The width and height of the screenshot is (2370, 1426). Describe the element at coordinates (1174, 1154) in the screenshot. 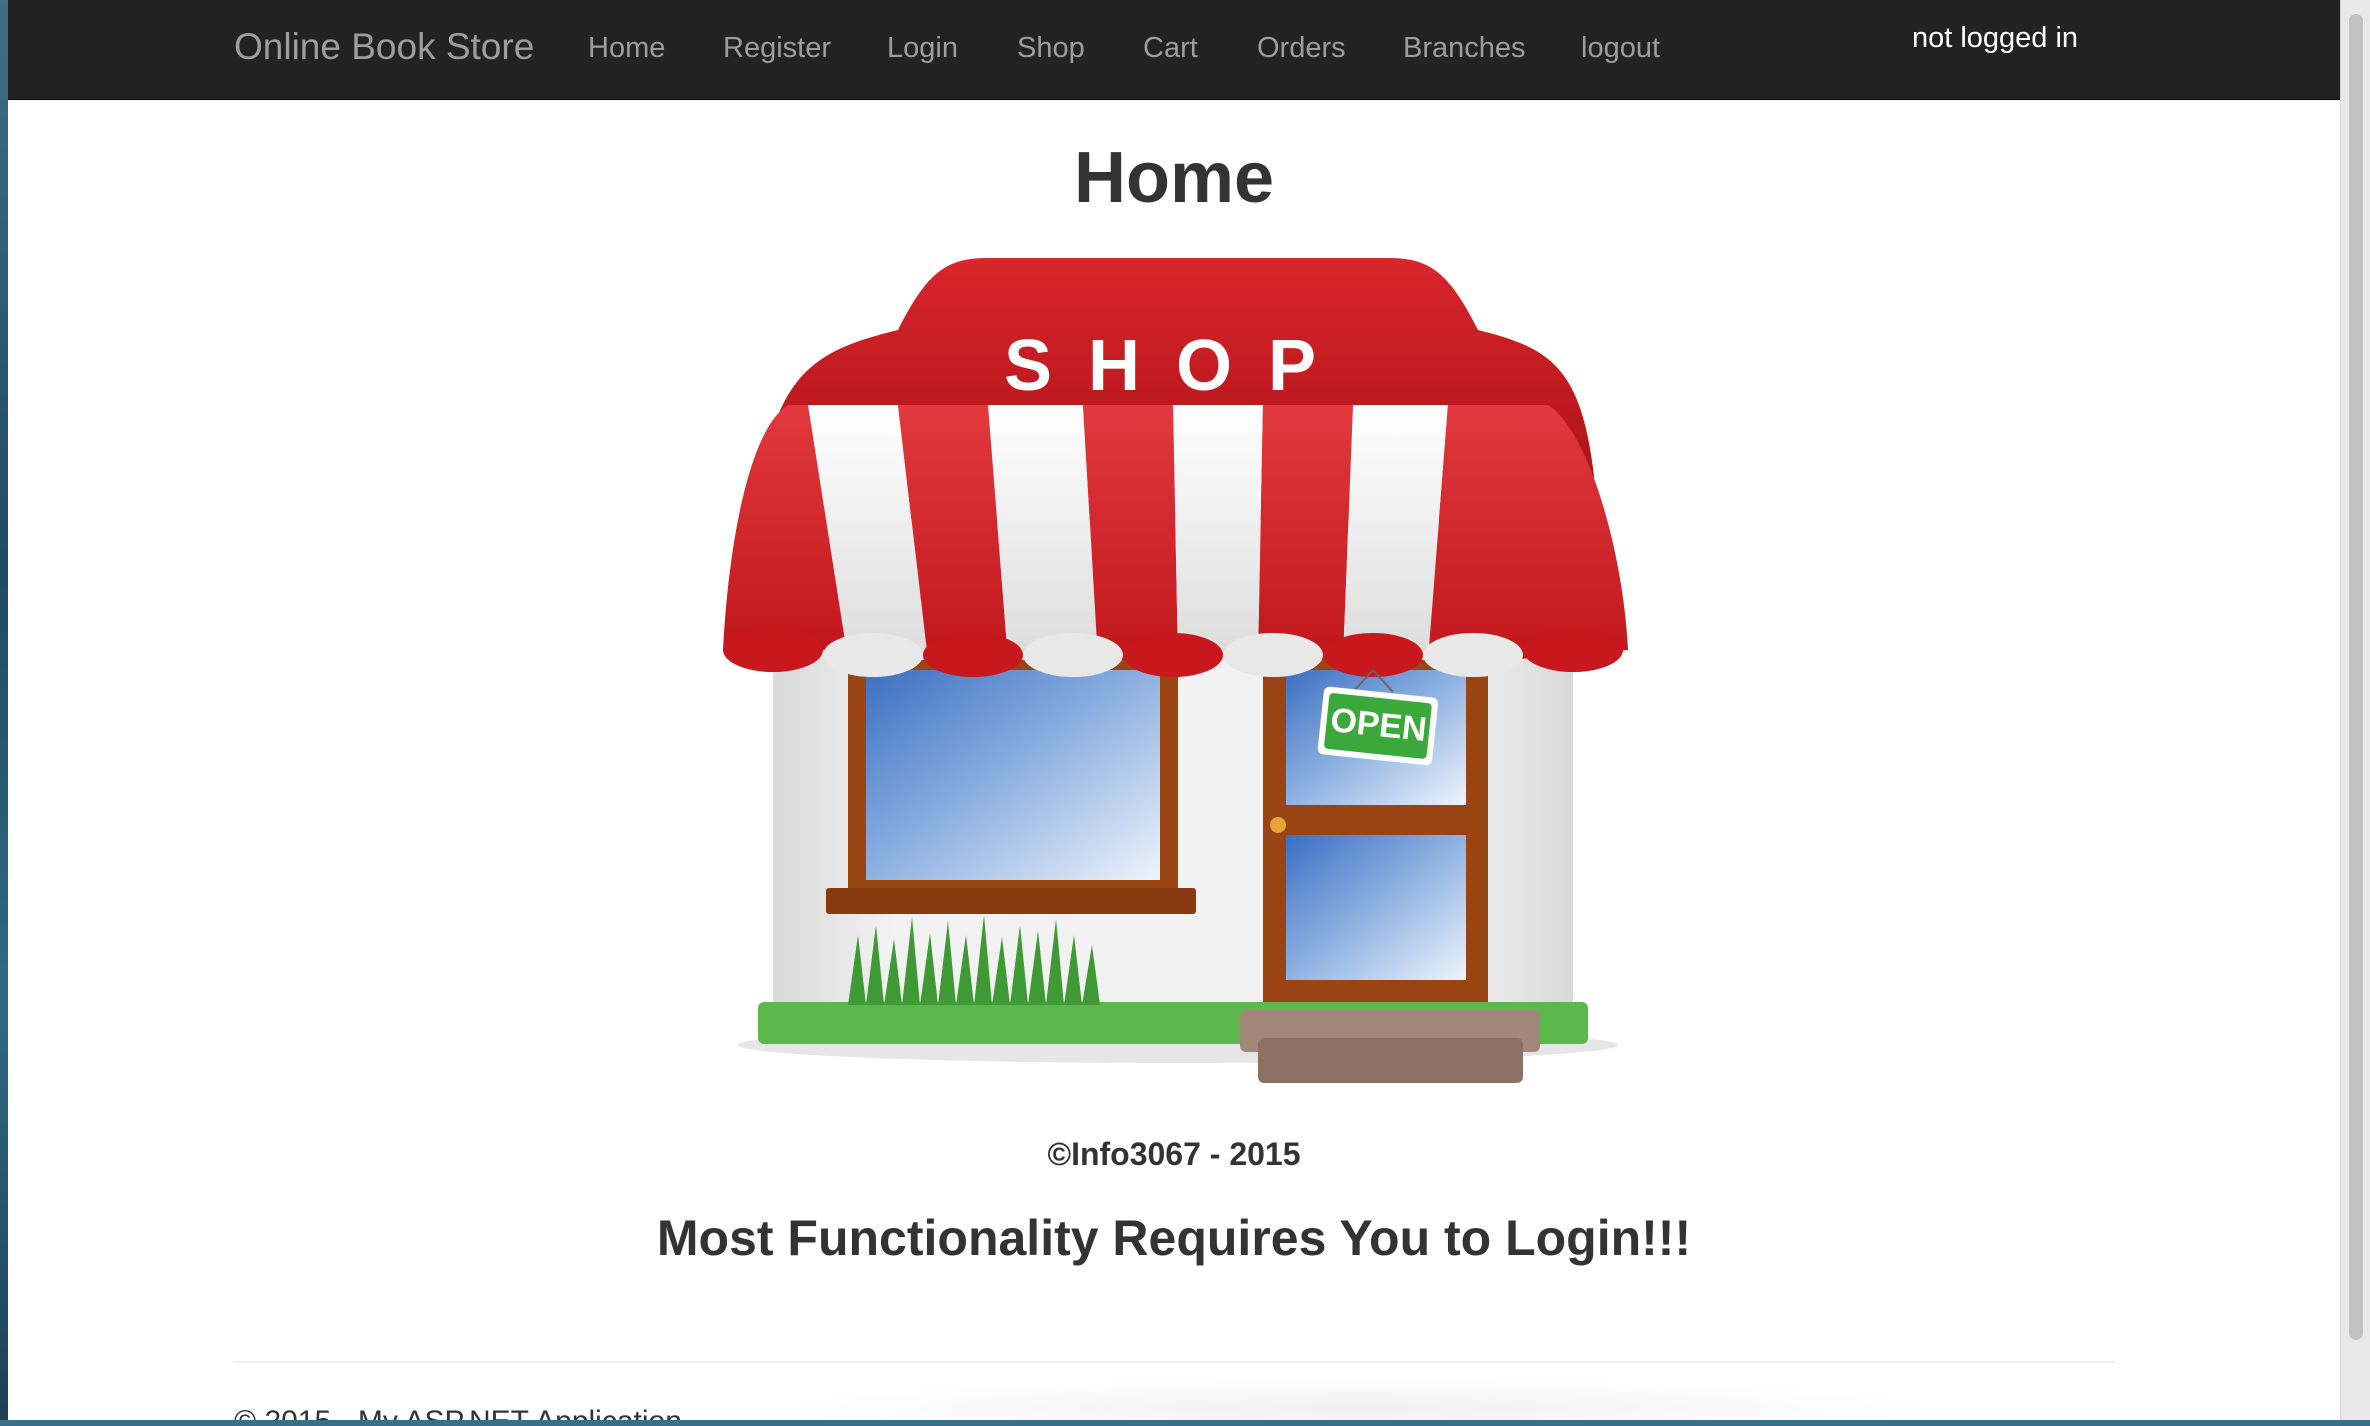

I see `copyright-text: ©Info3067 - 2015` at that location.